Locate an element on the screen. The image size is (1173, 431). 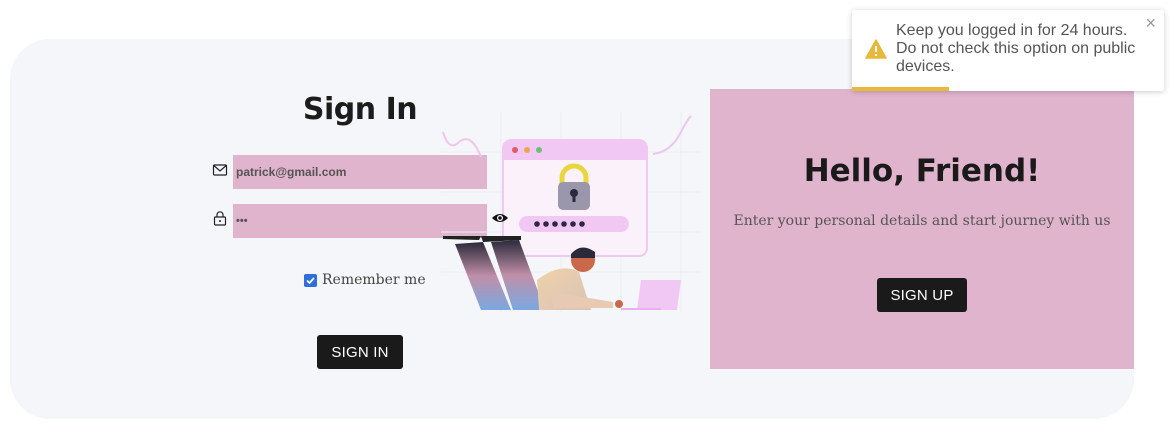
remember-me-option: Remember me is located at coordinates (365, 280).